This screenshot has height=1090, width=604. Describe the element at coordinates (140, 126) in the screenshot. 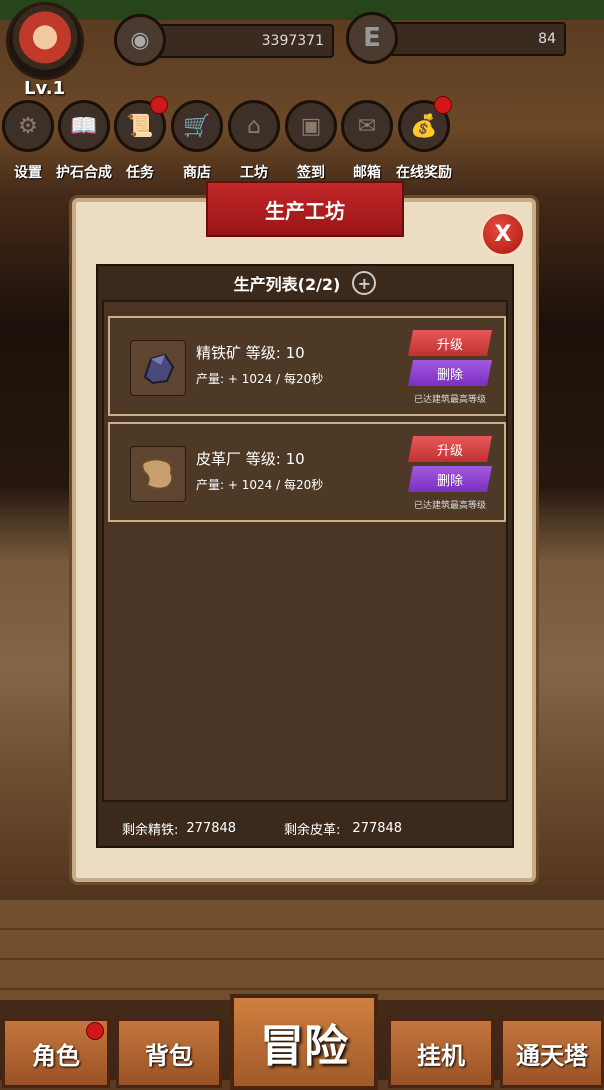

I see `scroll-icon: 📜` at that location.